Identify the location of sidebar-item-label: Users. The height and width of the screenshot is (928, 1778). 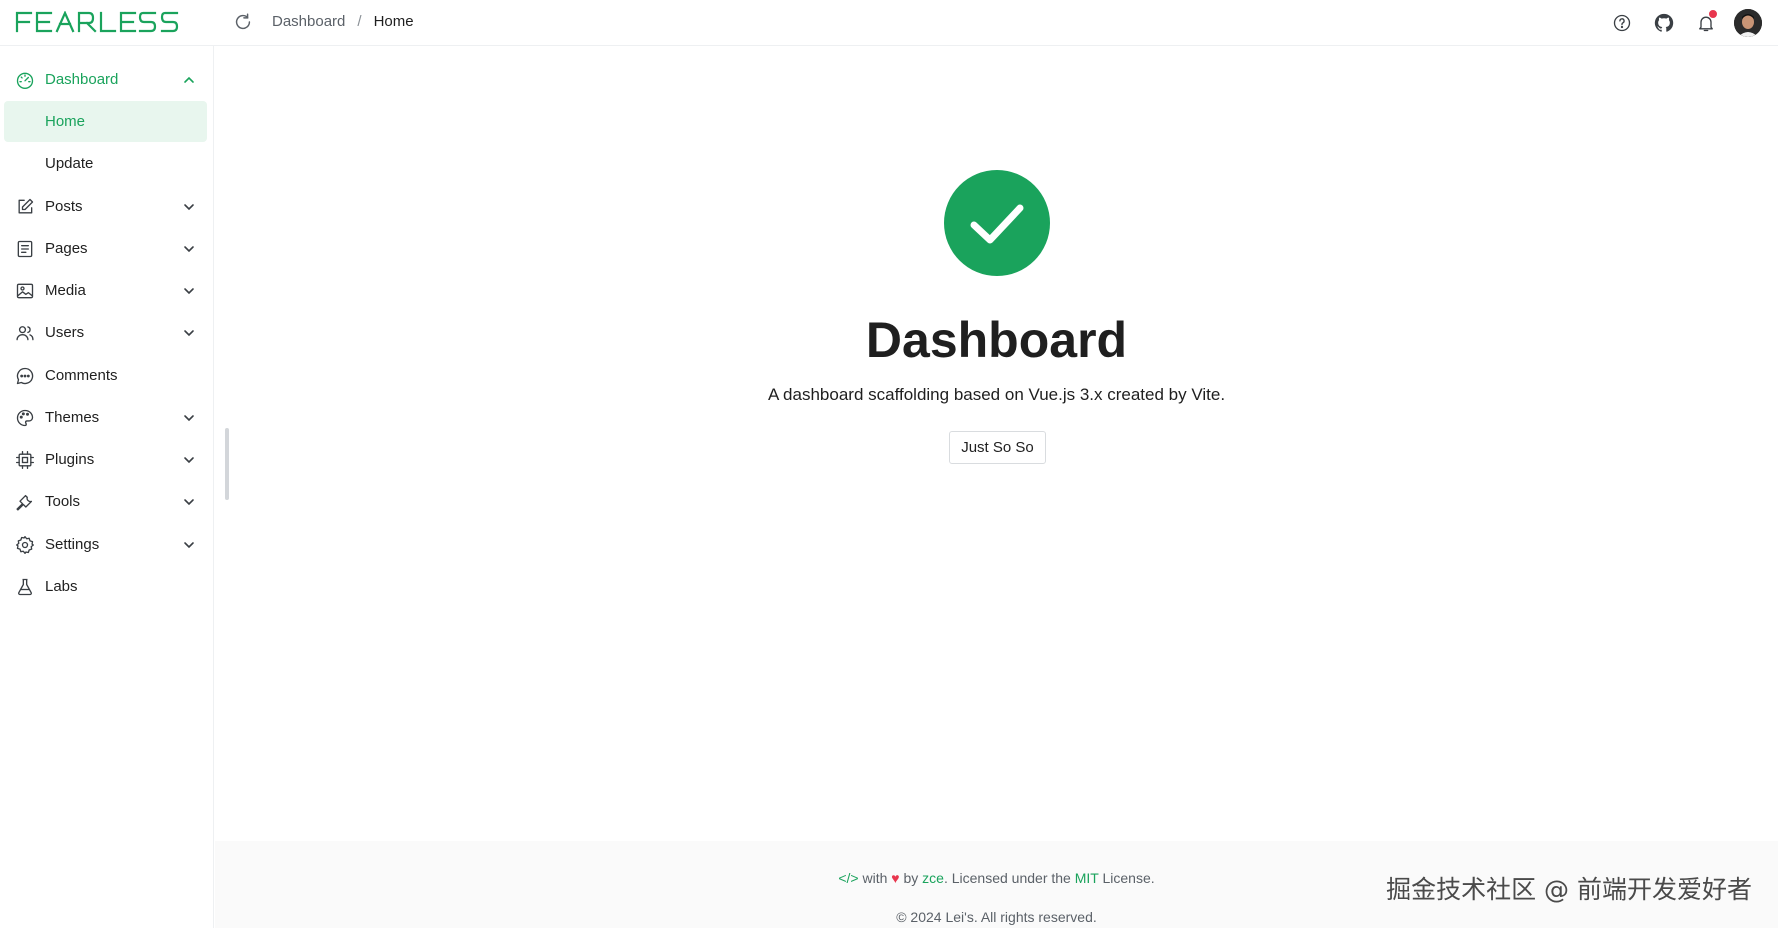
(65, 332).